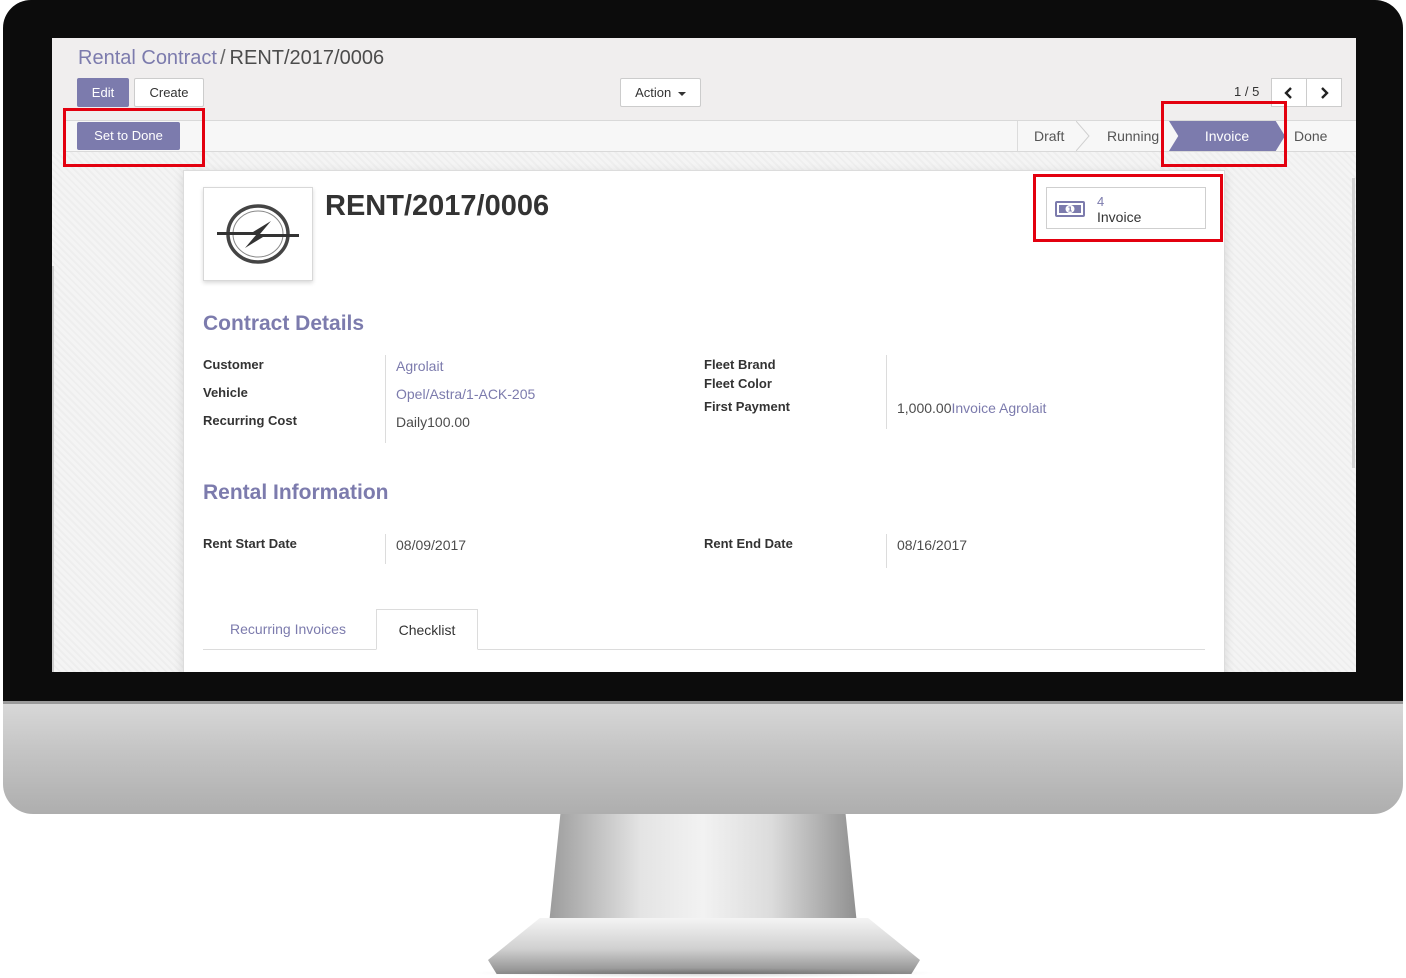 Image resolution: width=1406 pixels, height=978 pixels. What do you see at coordinates (748, 543) in the screenshot?
I see `rent-end-date-label: Rent End Date` at bounding box center [748, 543].